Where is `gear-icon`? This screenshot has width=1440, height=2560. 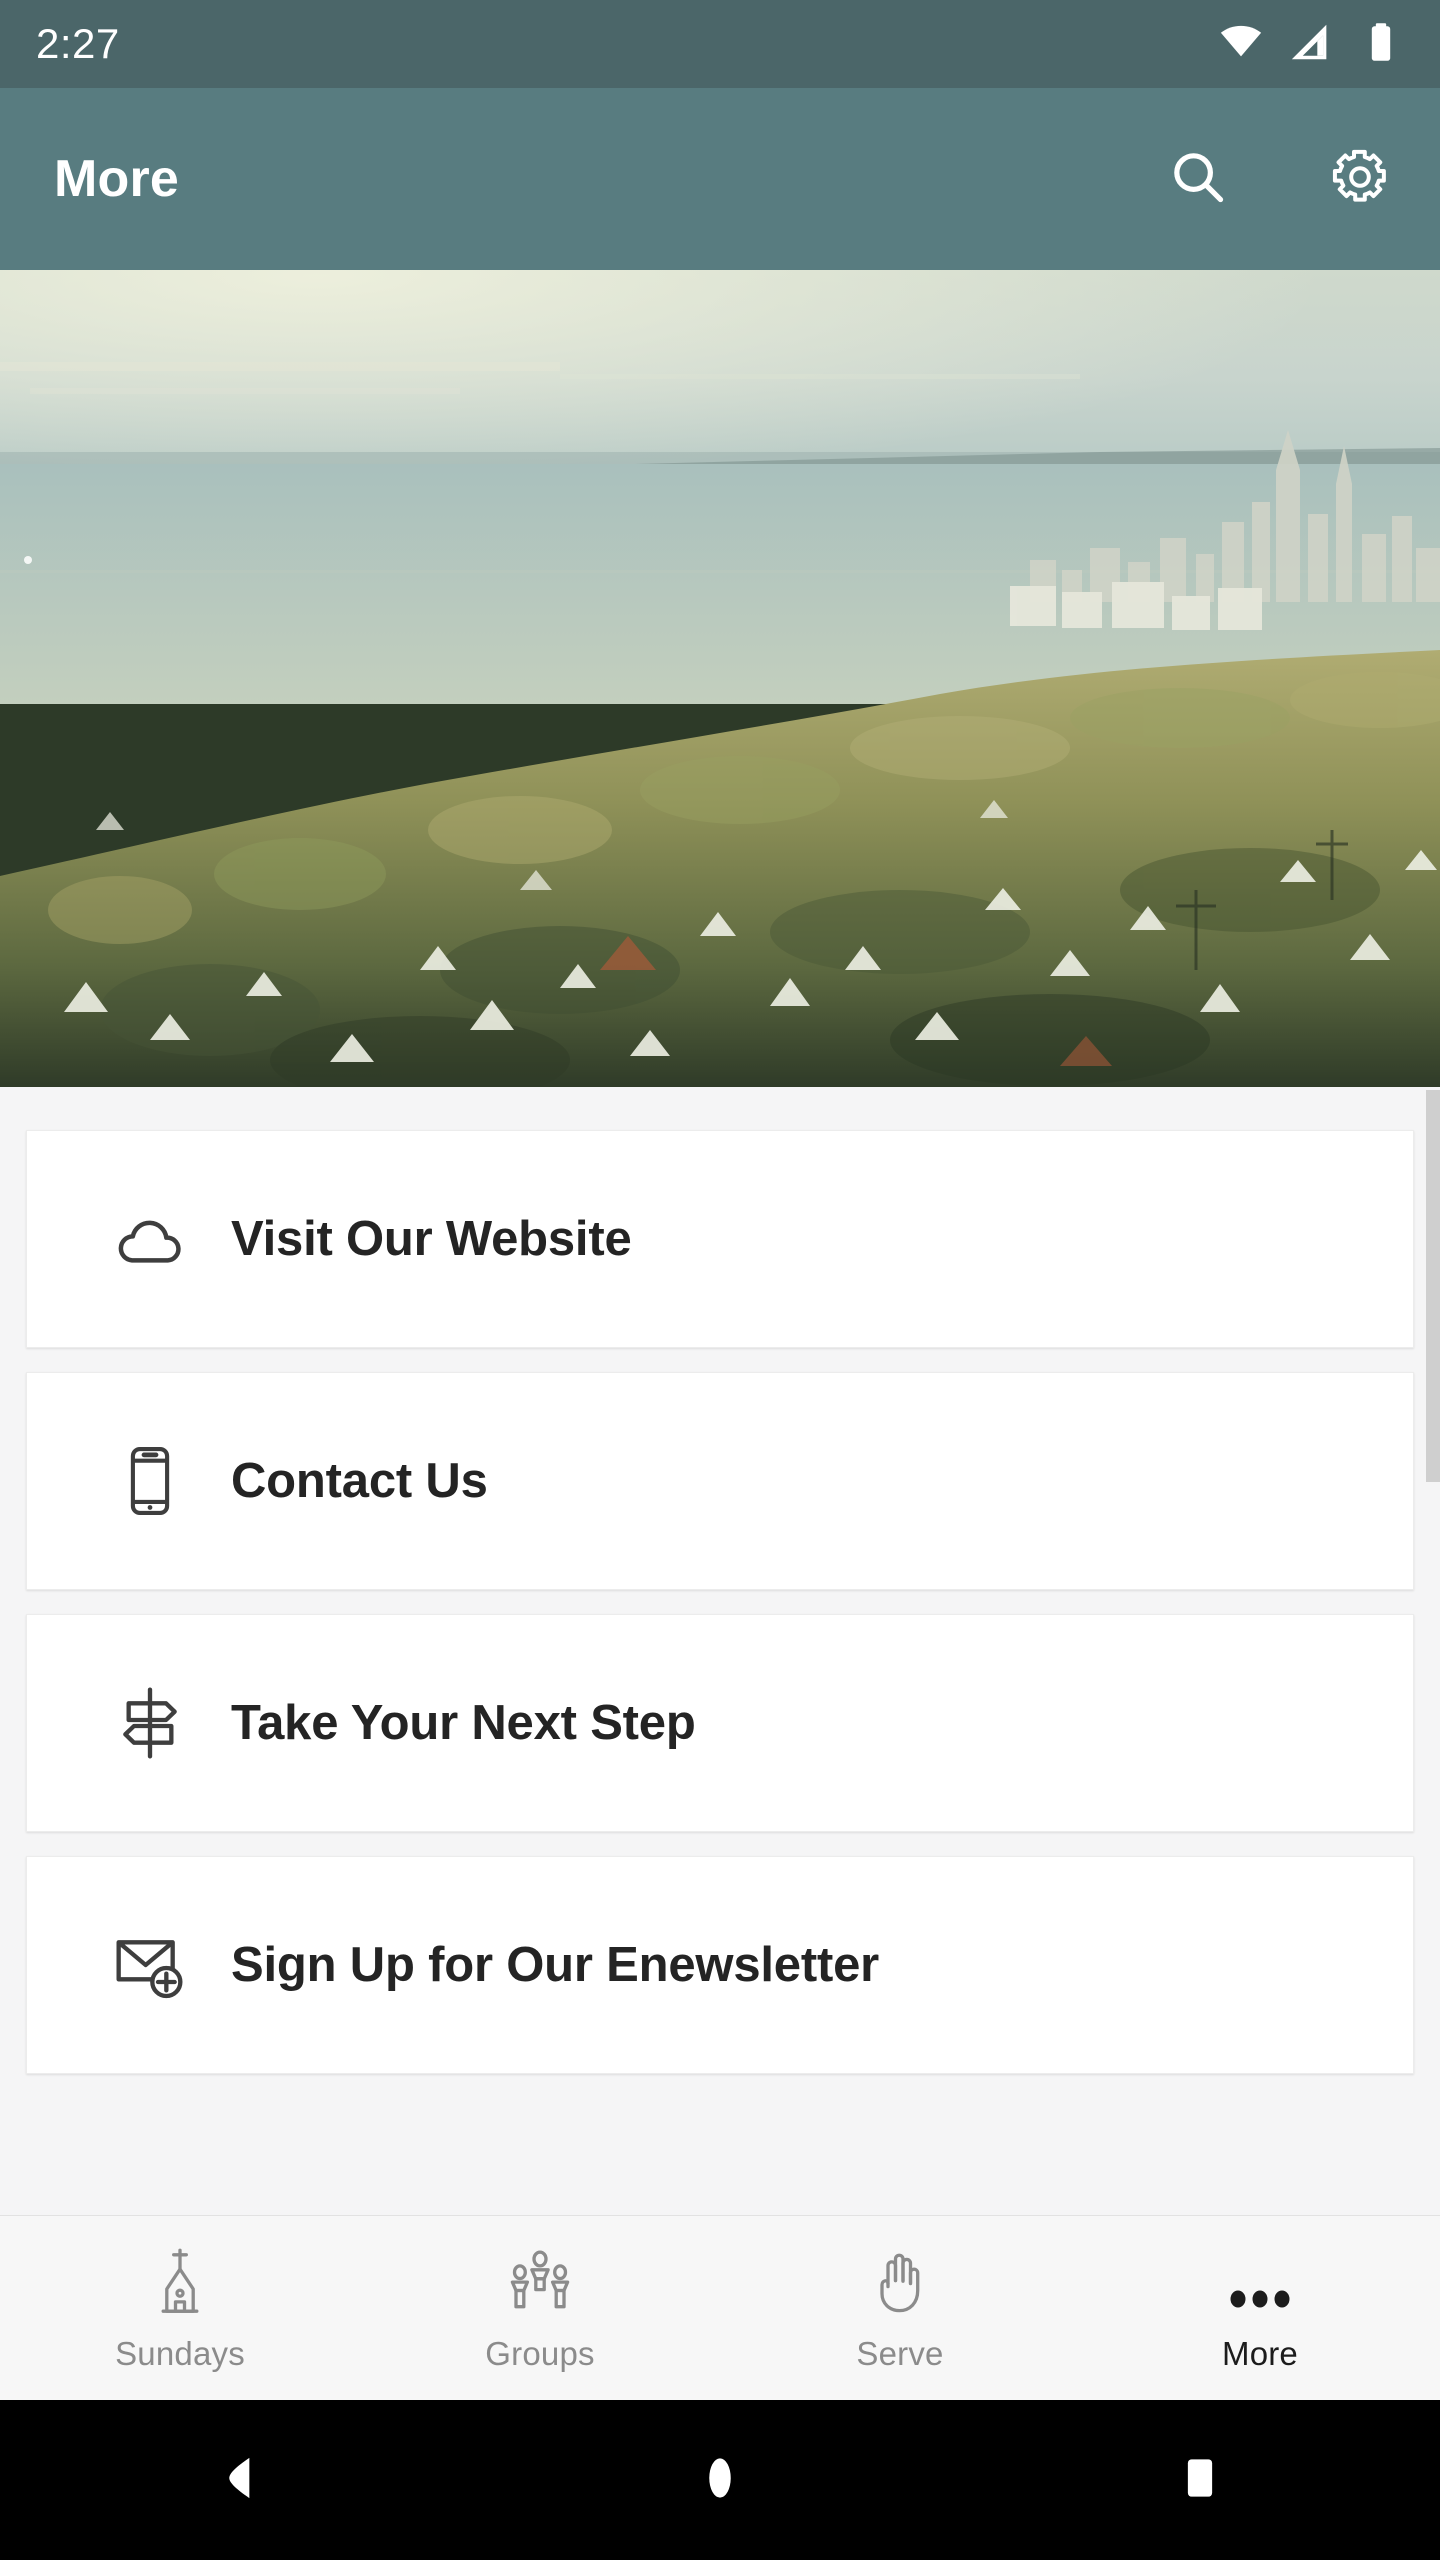
gear-icon is located at coordinates (1360, 179).